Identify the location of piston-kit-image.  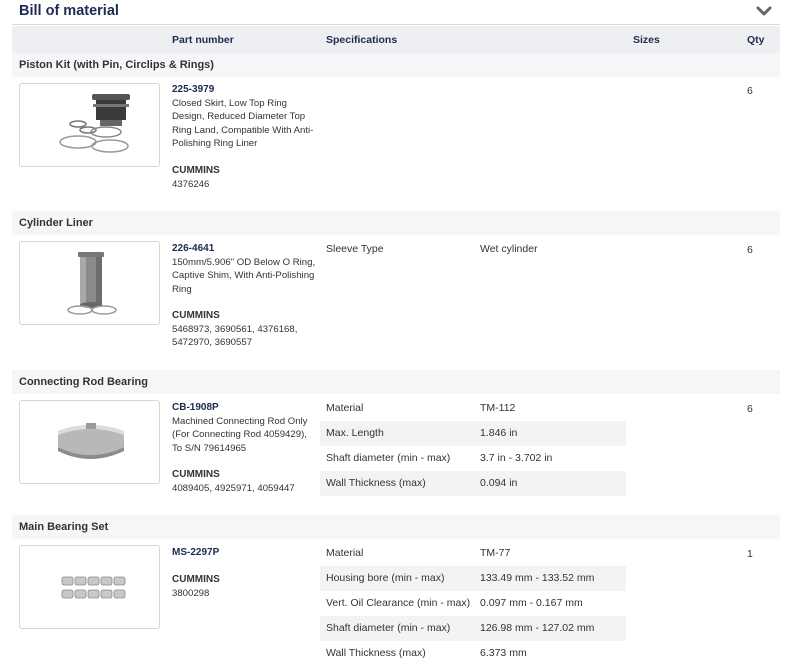
(89, 125).